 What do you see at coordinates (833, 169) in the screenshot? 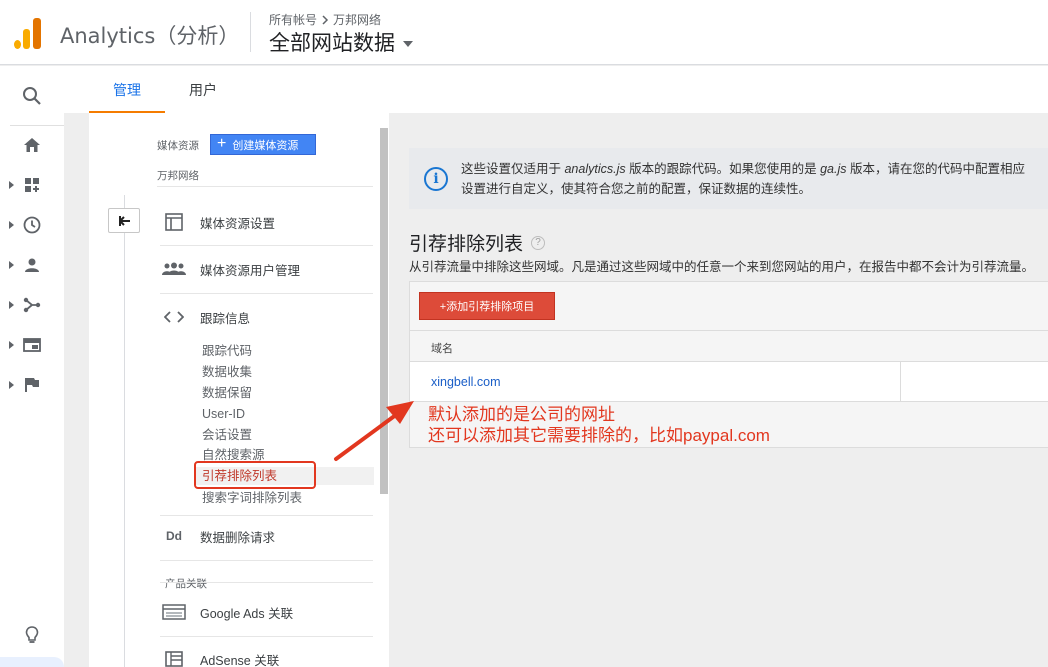
I see `info-text-ga-js: ga.js` at bounding box center [833, 169].